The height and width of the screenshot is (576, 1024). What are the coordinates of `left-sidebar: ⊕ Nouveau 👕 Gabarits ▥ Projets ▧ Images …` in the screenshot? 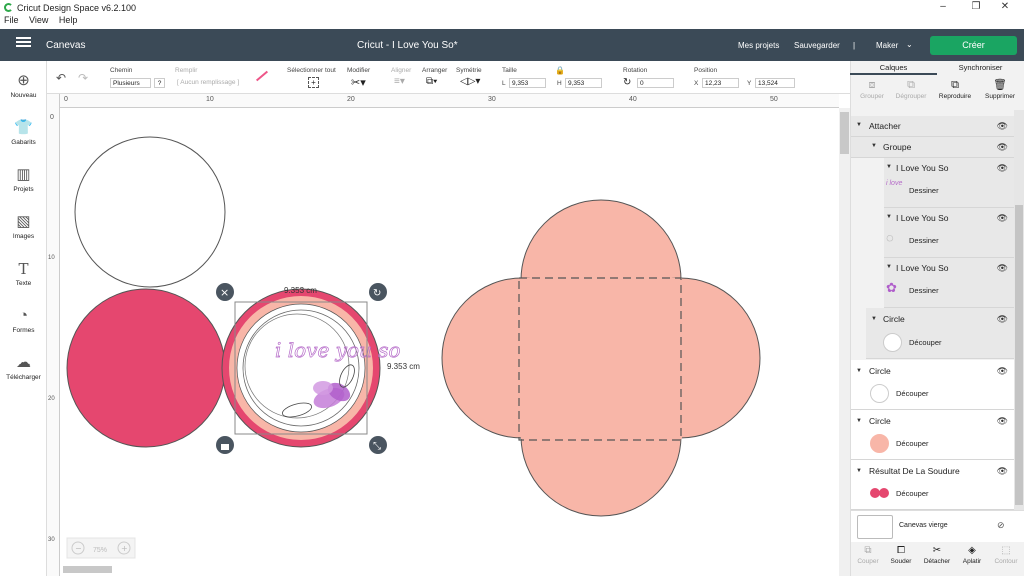 It's located at (23, 318).